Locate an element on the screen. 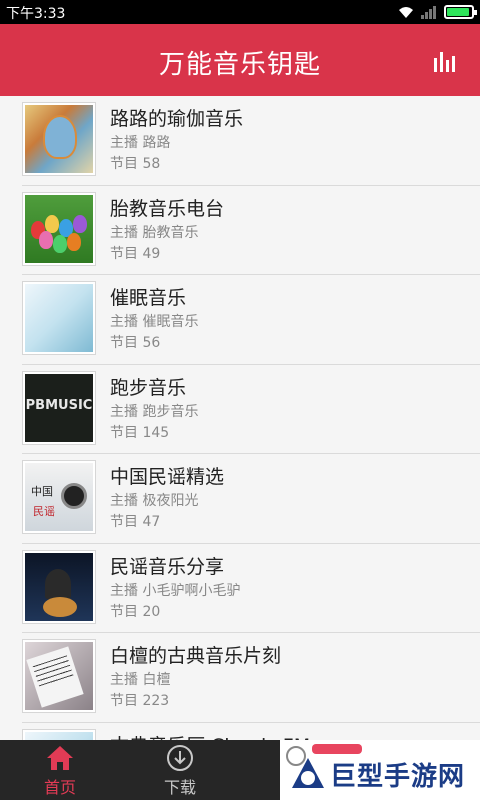  station-title: 中国民谣精选 is located at coordinates (167, 477).